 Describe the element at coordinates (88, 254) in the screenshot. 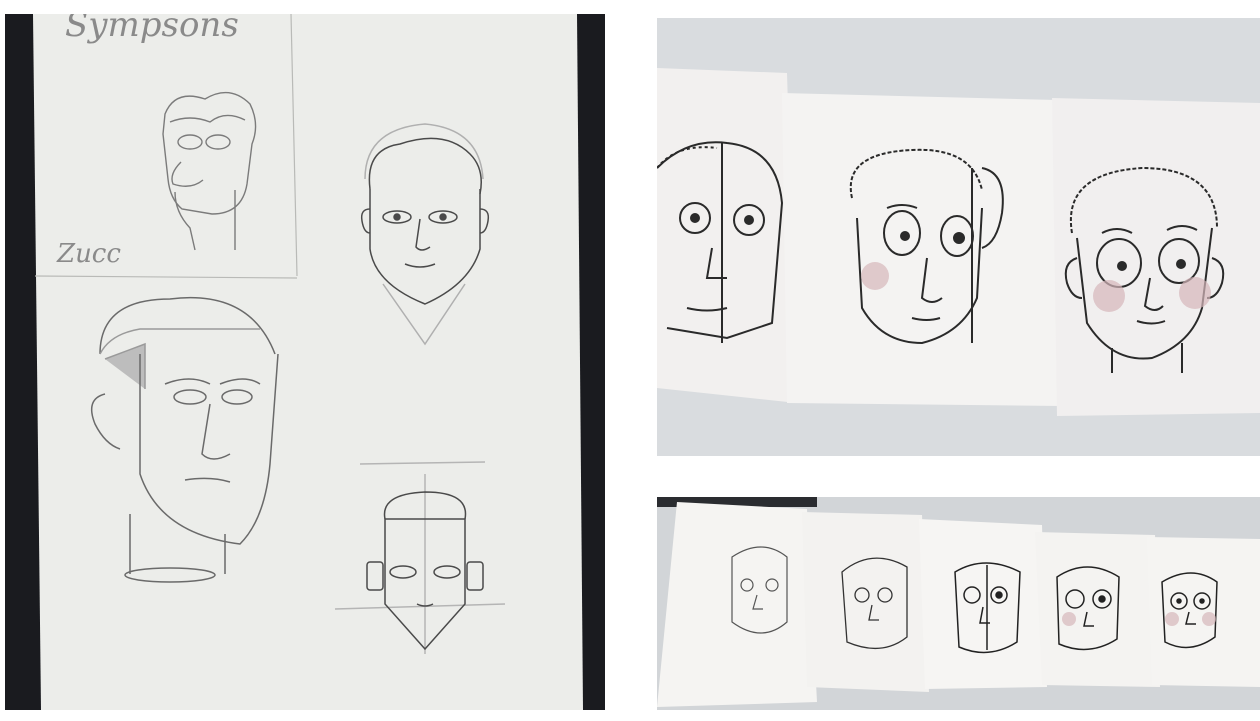

I see `zucc-caption: Zucc` at that location.